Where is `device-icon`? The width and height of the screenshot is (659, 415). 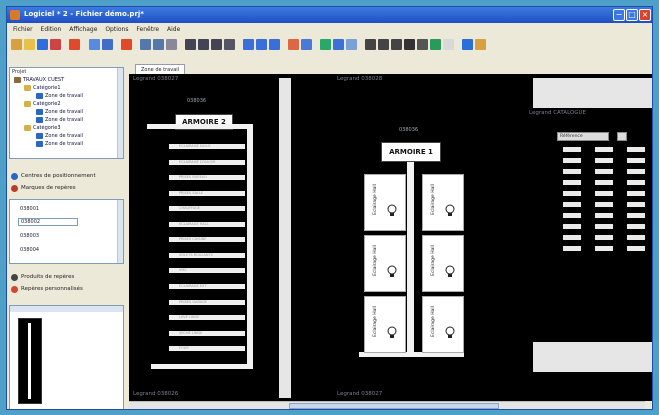
device-icon is located at coordinates (409, 44).